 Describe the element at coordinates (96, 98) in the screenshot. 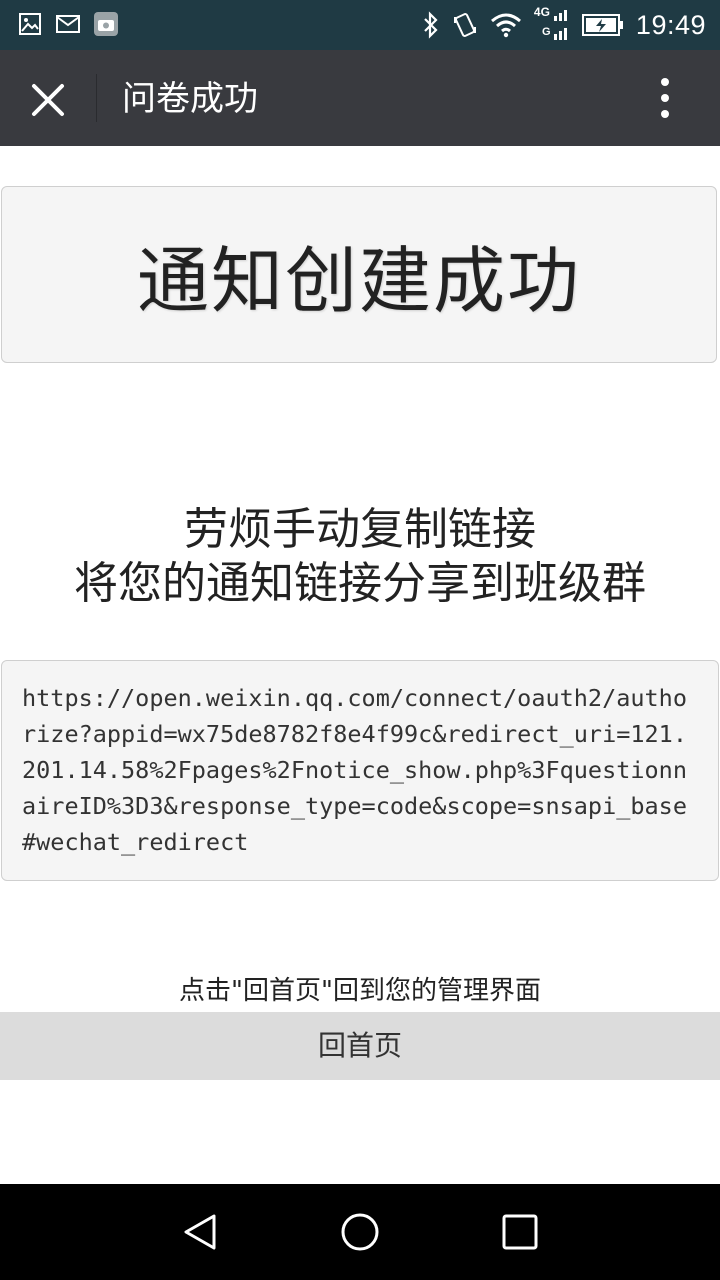

I see `title-divider` at that location.